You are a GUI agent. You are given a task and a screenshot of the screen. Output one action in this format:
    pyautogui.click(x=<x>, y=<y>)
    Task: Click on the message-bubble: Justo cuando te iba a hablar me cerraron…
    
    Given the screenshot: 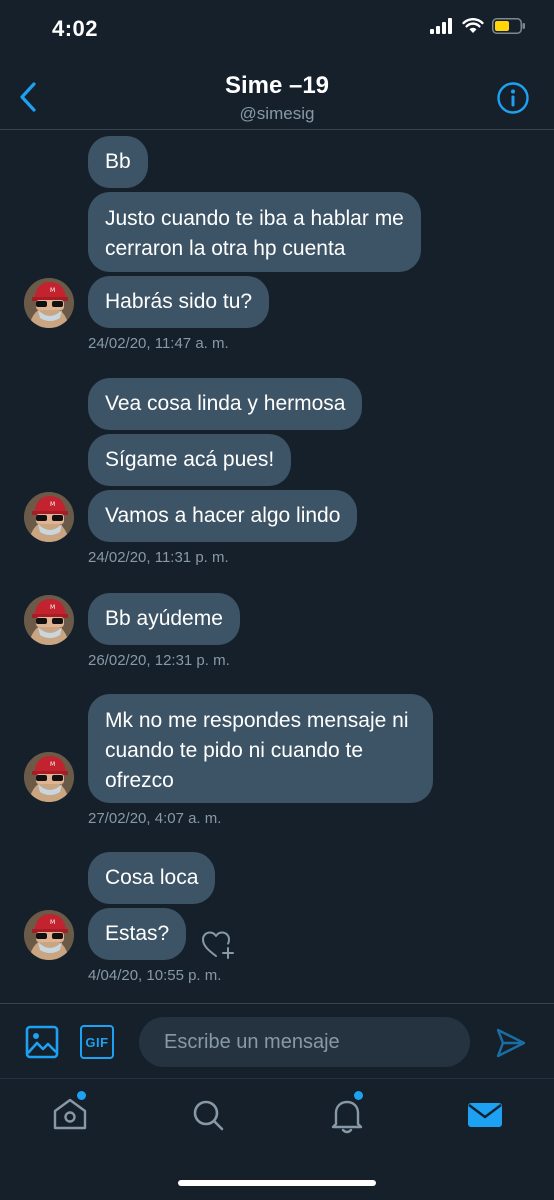 What is the action you would take?
    pyautogui.click(x=254, y=232)
    